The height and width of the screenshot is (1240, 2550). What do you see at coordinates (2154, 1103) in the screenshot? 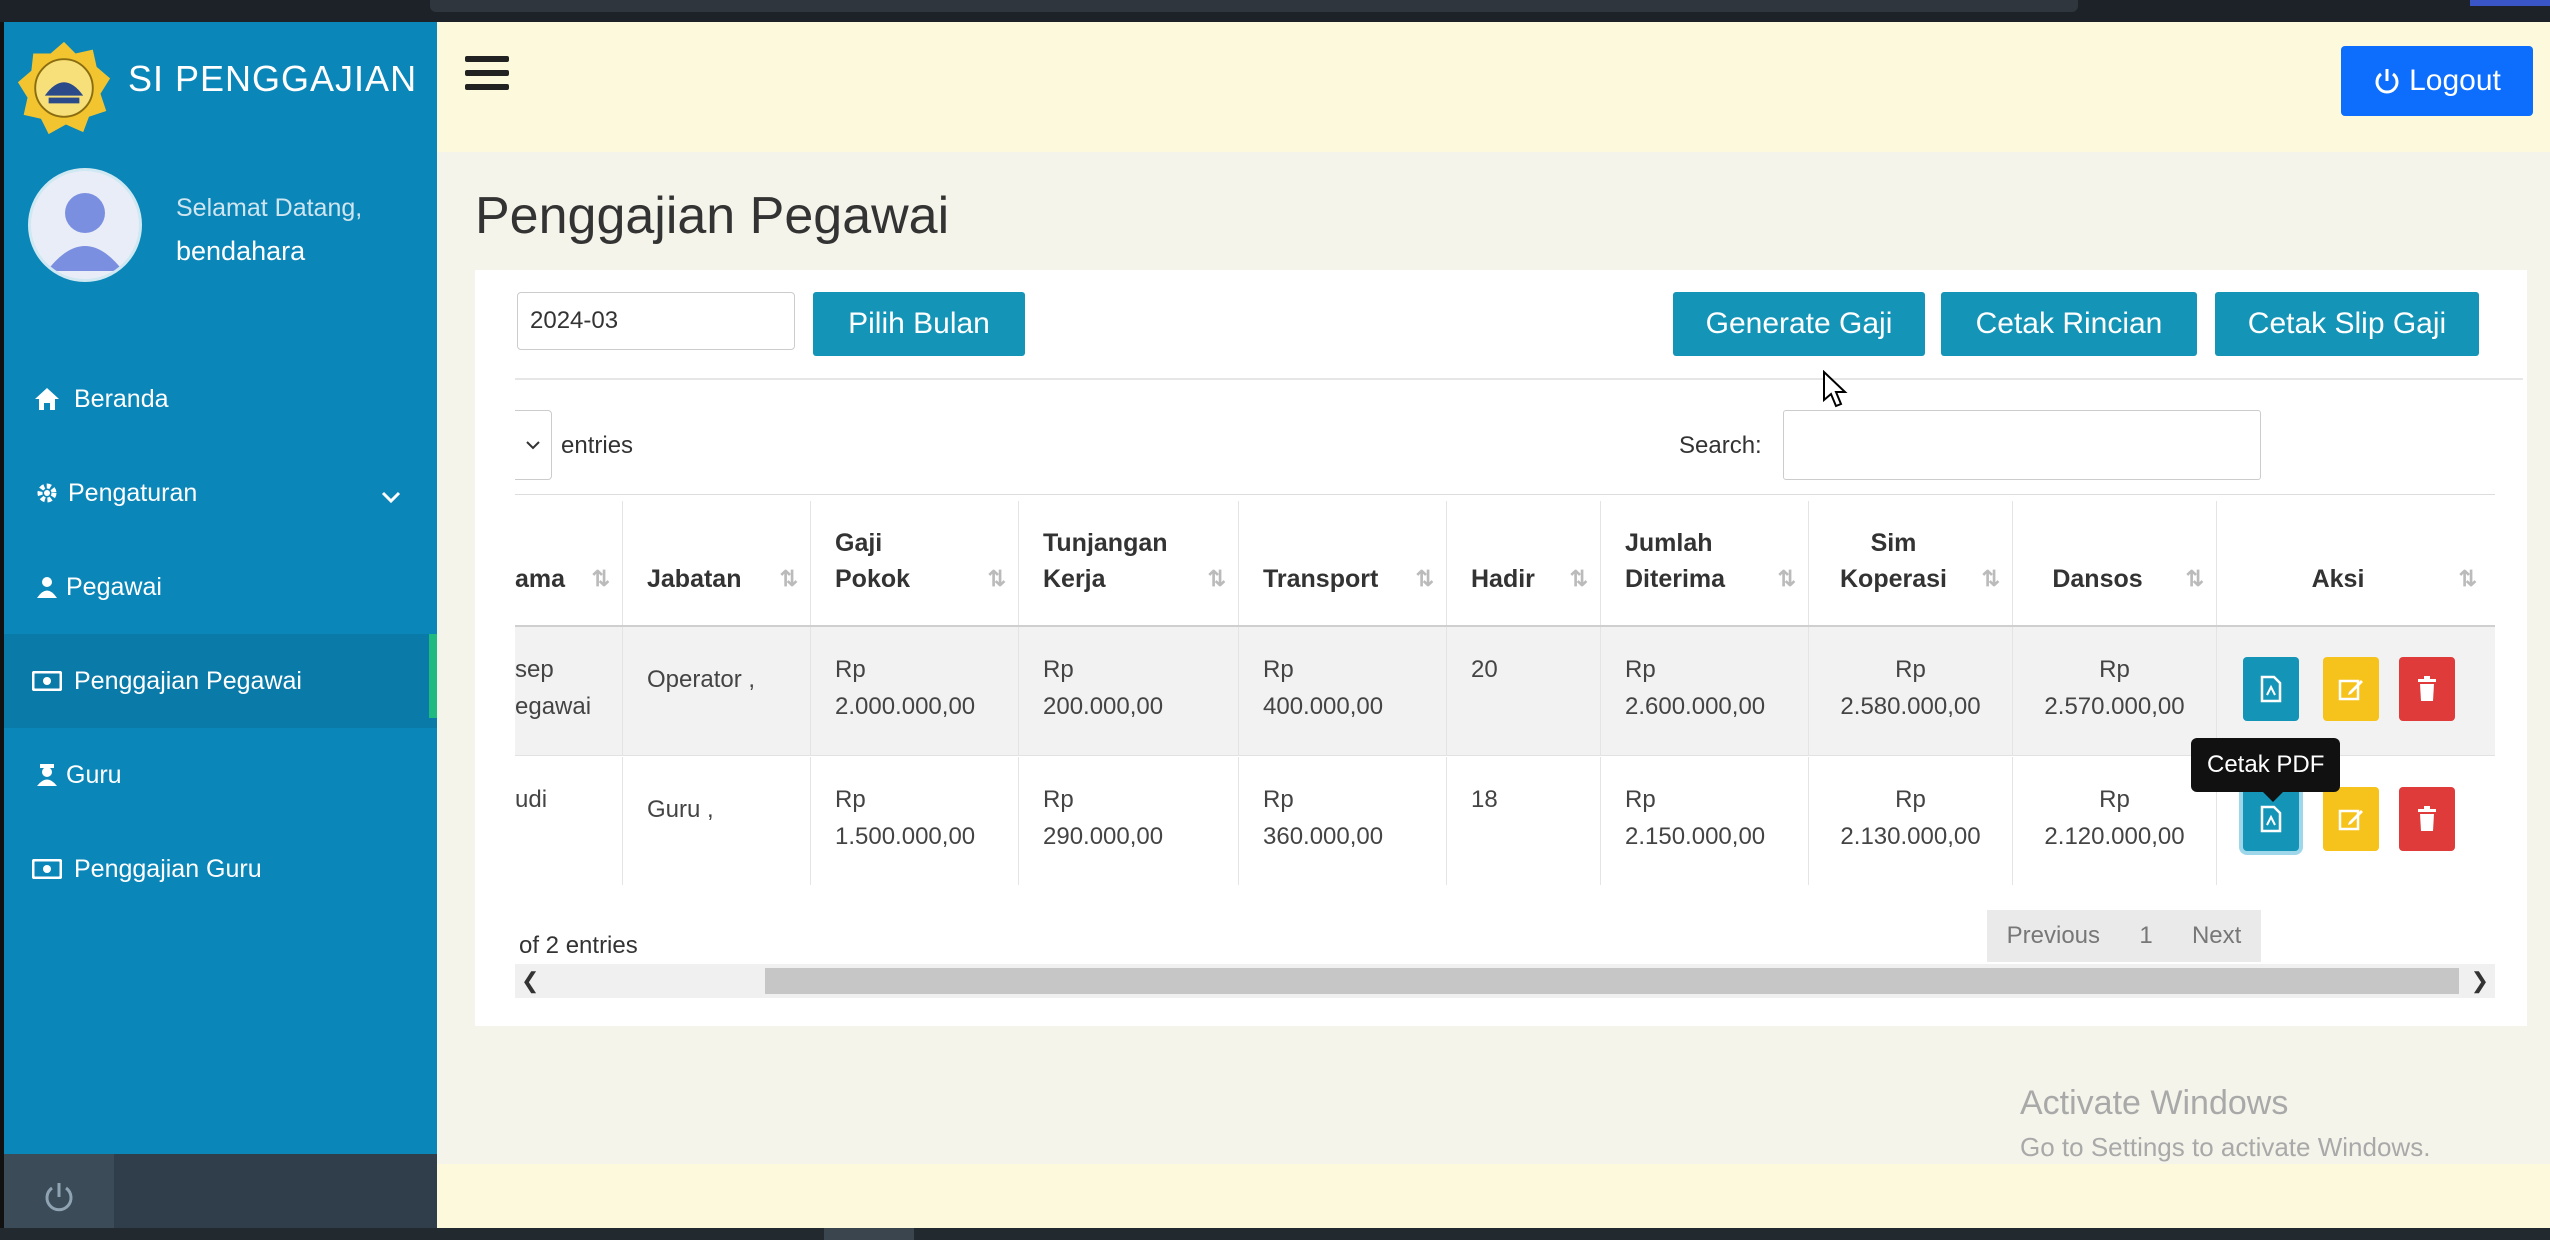
I see `activate-windows-title: Activate Windows` at bounding box center [2154, 1103].